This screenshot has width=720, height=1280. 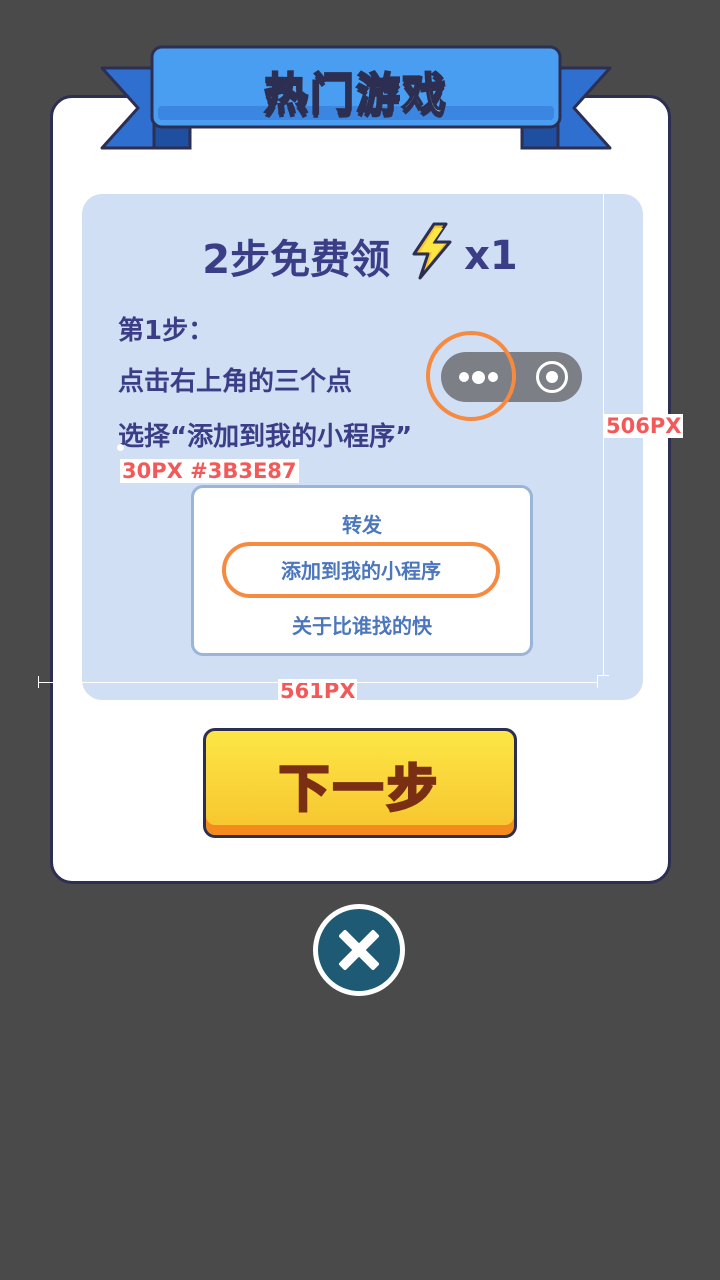 I want to click on height-dimension-line, so click(x=603, y=435).